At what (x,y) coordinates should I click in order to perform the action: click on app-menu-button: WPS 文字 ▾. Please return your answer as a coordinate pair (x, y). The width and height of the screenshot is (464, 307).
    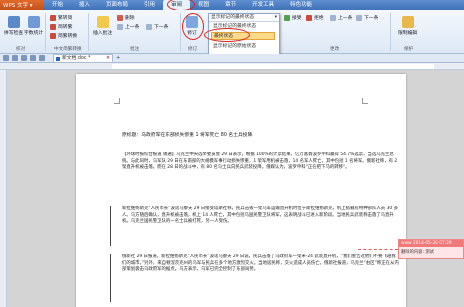
    Looking at the image, I should click on (22, 5).